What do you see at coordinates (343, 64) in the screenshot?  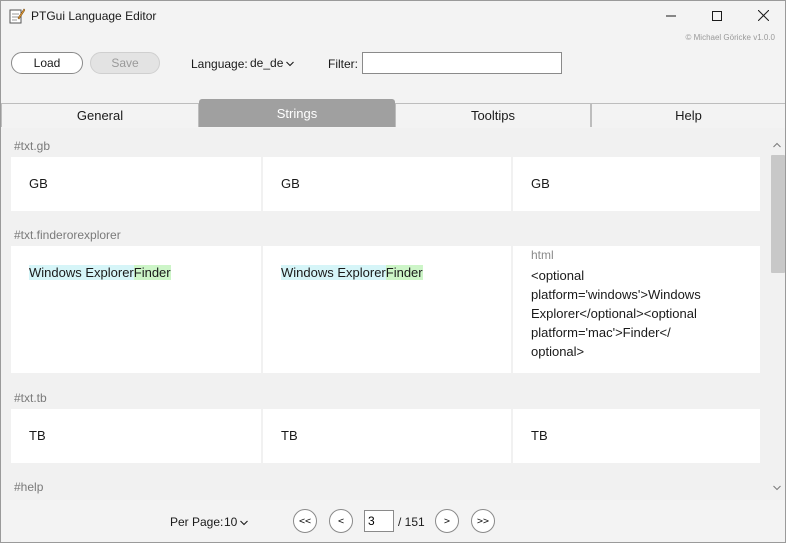 I see `filter-label: Filter:` at bounding box center [343, 64].